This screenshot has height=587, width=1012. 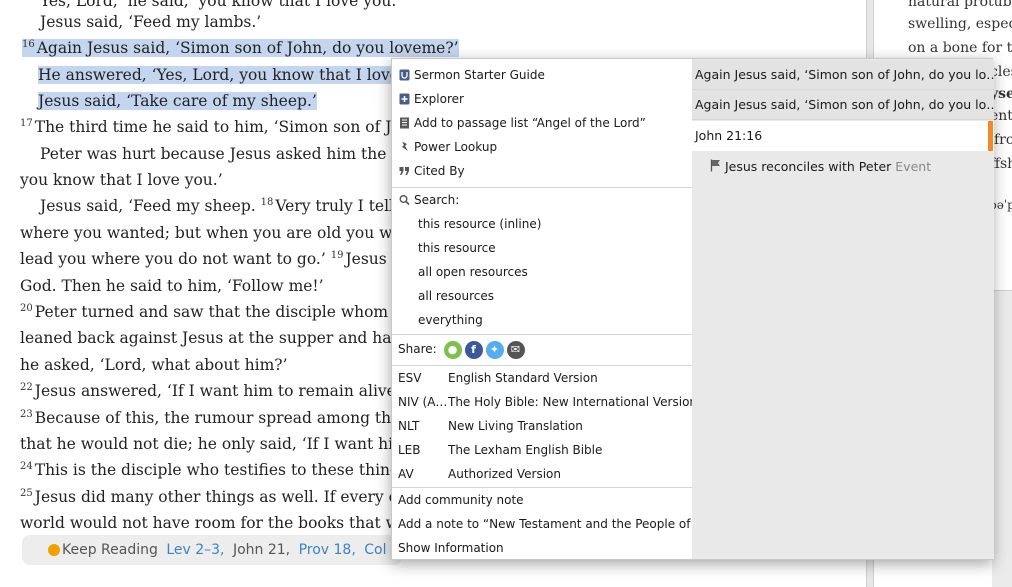 What do you see at coordinates (409, 426) in the screenshot?
I see `version-abbr: NLT` at bounding box center [409, 426].